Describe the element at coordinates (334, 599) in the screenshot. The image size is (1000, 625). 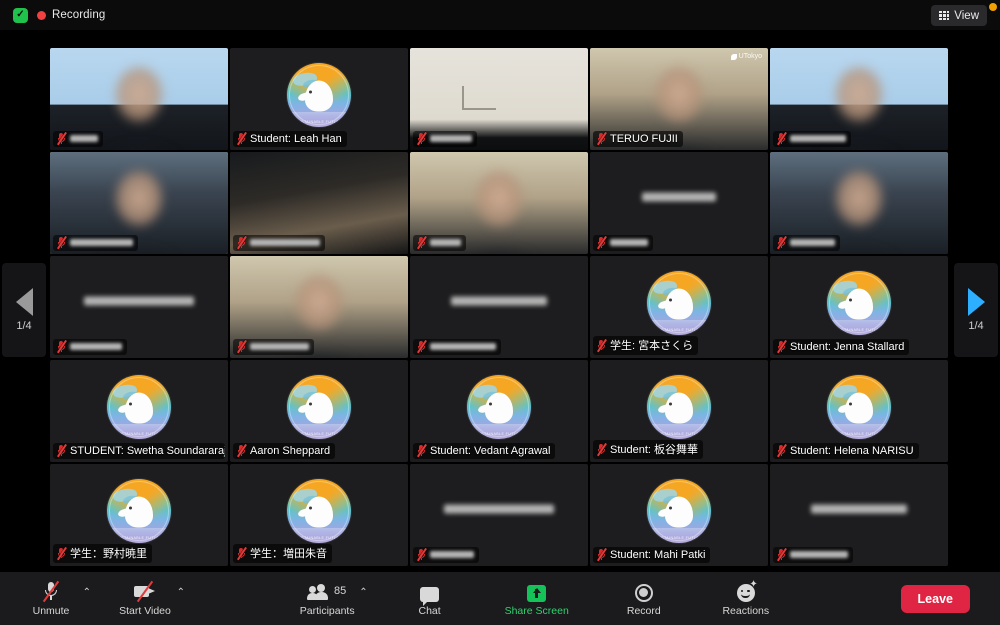
I see `participants-button: 85 Participants ⌃` at that location.